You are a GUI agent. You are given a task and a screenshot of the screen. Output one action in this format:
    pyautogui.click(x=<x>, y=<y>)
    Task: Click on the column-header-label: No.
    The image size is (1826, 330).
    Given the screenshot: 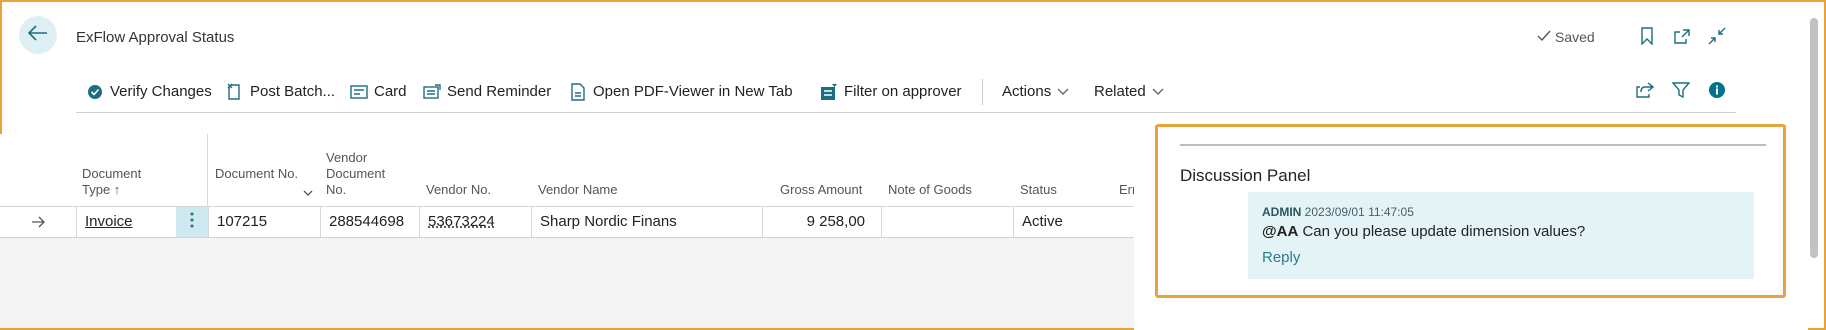 What is the action you would take?
    pyautogui.click(x=336, y=189)
    